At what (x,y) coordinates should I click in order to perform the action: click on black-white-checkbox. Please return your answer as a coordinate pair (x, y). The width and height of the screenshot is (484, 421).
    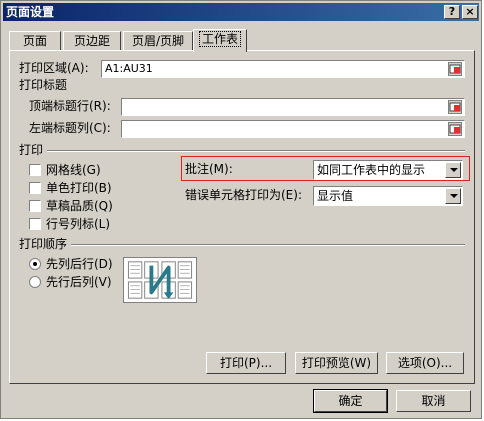
    Looking at the image, I should click on (35, 188).